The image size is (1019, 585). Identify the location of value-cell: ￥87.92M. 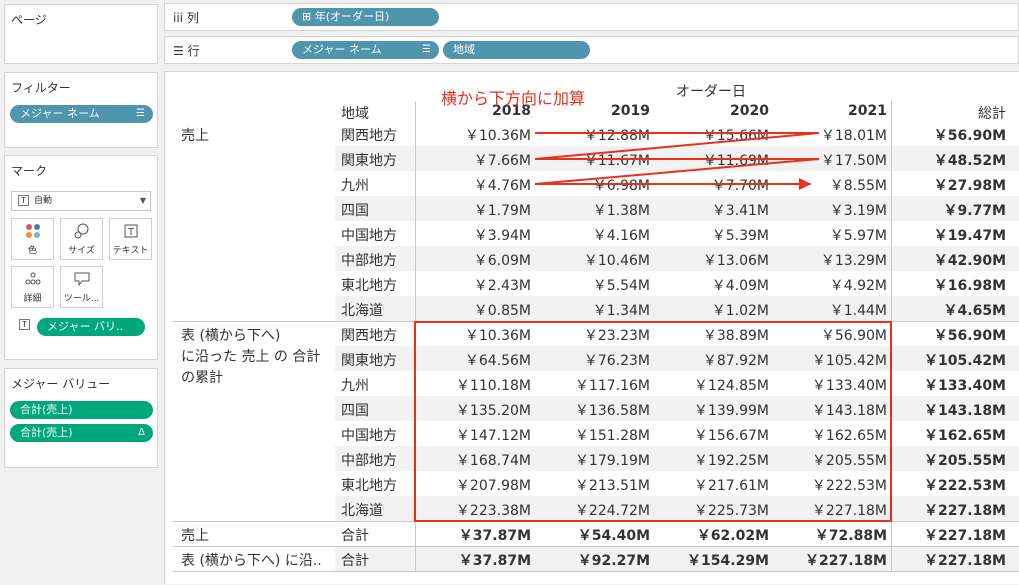
(735, 361).